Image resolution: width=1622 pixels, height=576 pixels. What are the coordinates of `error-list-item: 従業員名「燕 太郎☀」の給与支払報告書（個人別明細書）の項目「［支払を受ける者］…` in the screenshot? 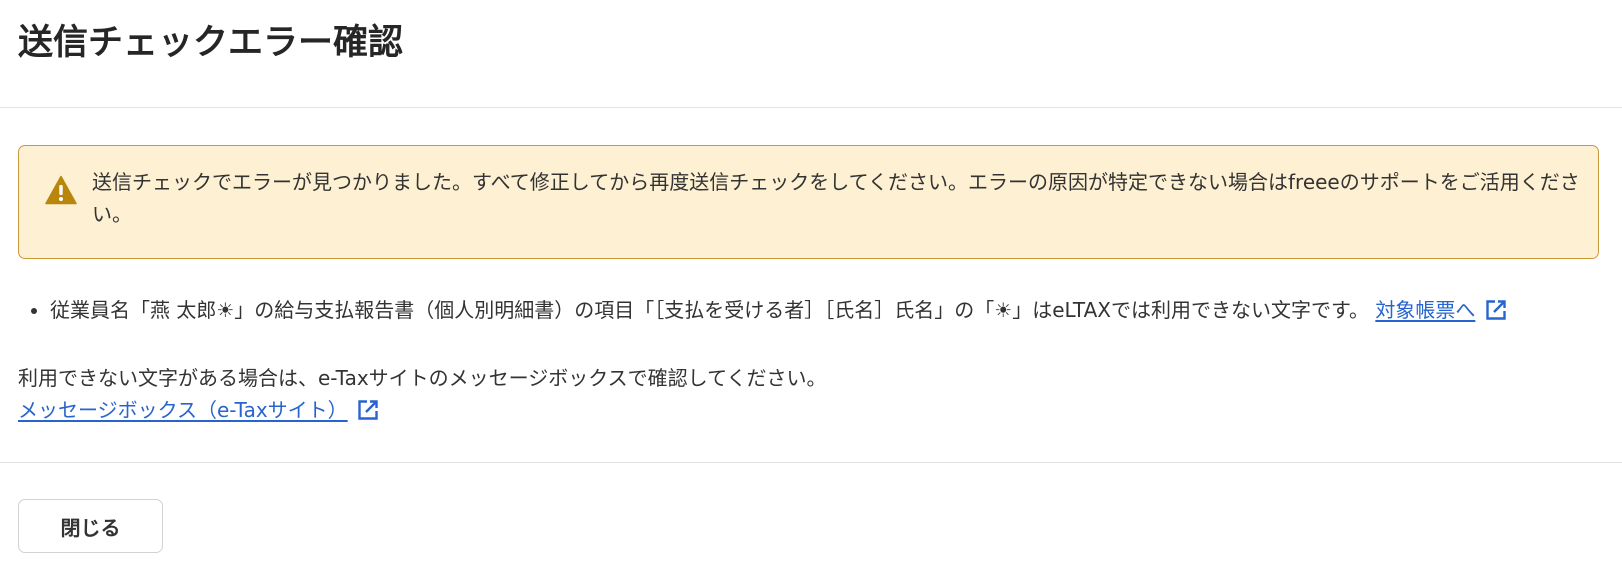 It's located at (818, 310).